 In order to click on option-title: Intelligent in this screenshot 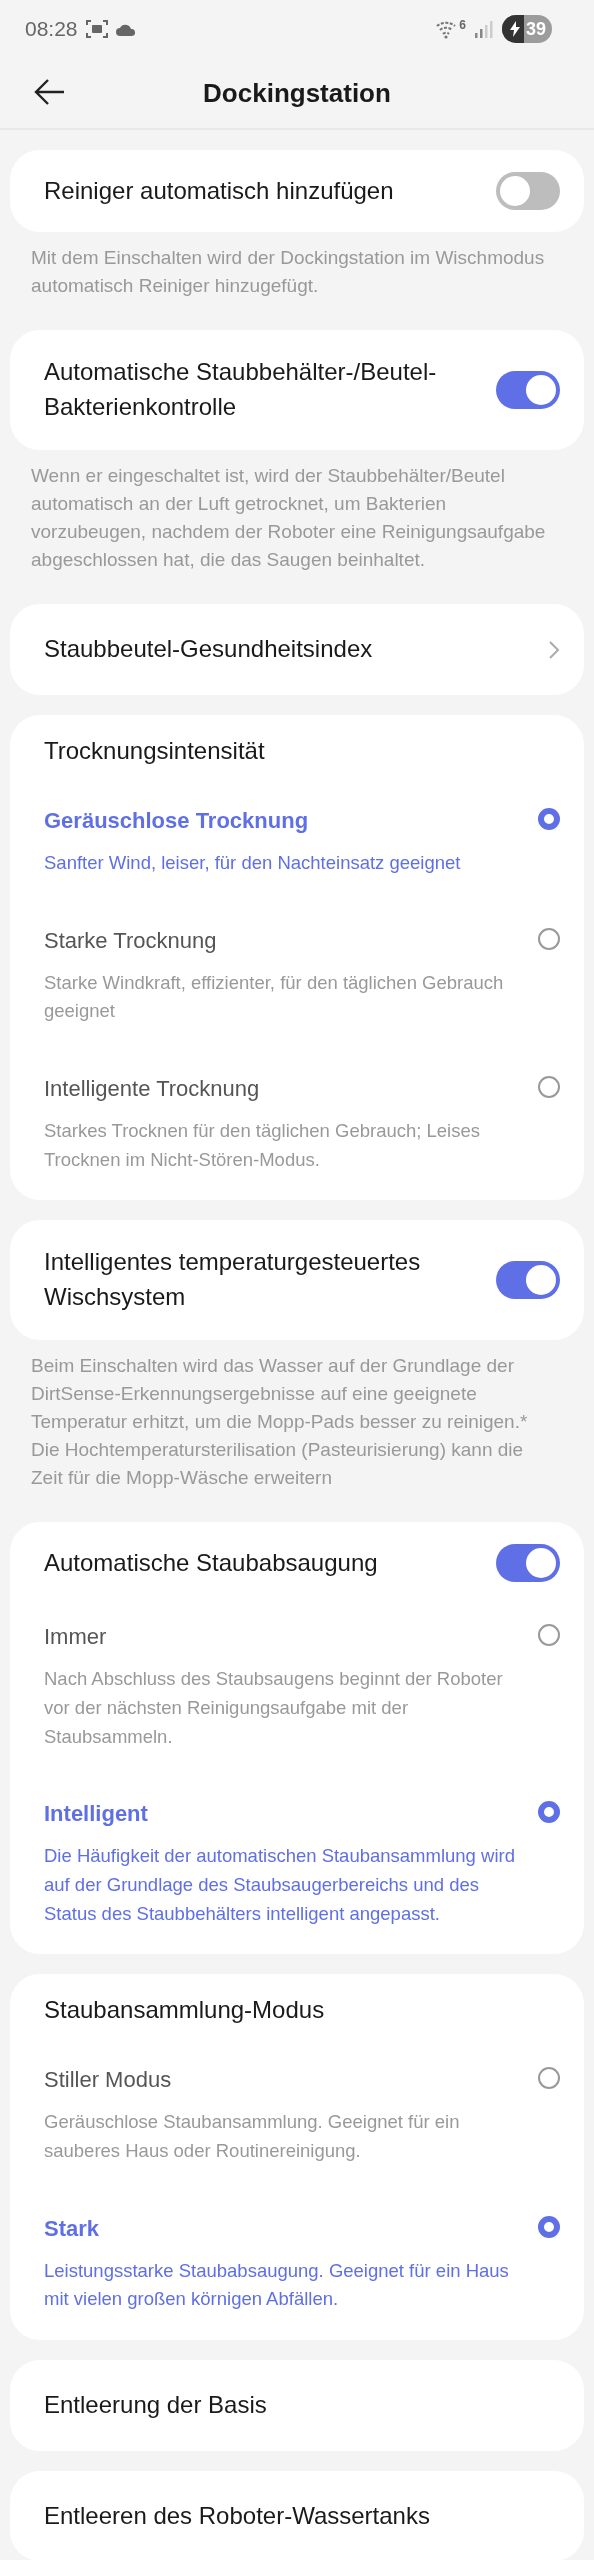, I will do `click(283, 1814)`.